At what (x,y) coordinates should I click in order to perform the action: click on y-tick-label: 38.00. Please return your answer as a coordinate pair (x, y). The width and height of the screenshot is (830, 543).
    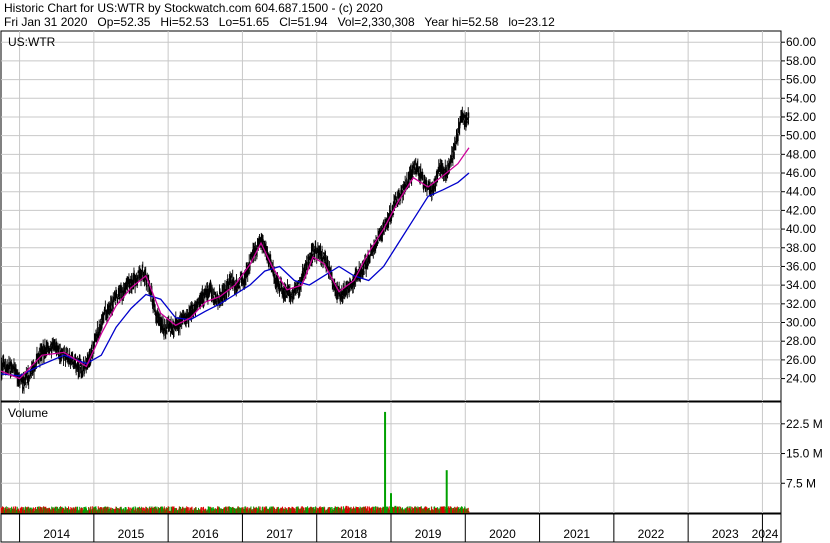
    Looking at the image, I should click on (801, 248).